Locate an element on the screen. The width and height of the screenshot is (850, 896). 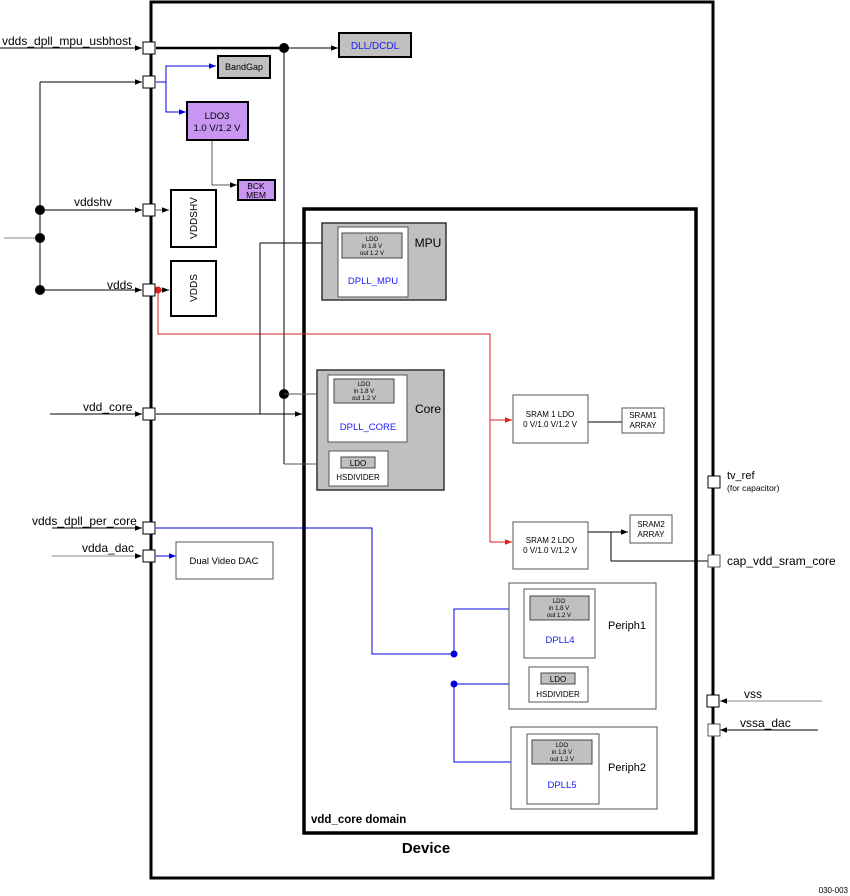
mpu-label: MPU is located at coordinates (428, 243).